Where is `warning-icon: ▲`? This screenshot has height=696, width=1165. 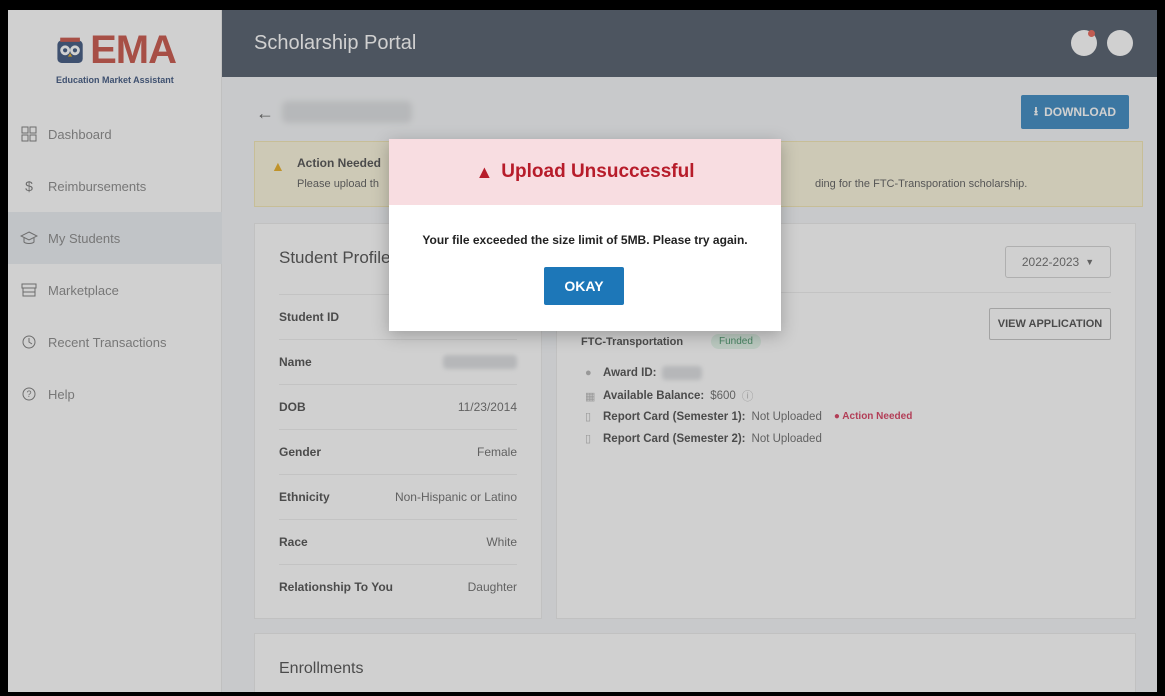 warning-icon: ▲ is located at coordinates (484, 171).